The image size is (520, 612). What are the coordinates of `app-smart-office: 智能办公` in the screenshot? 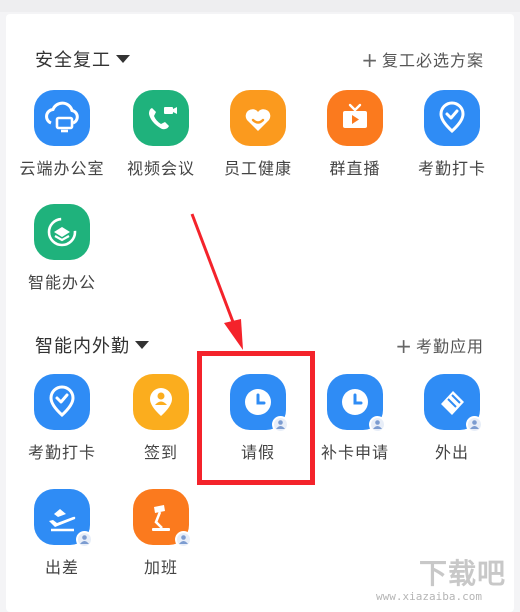 It's located at (62, 254).